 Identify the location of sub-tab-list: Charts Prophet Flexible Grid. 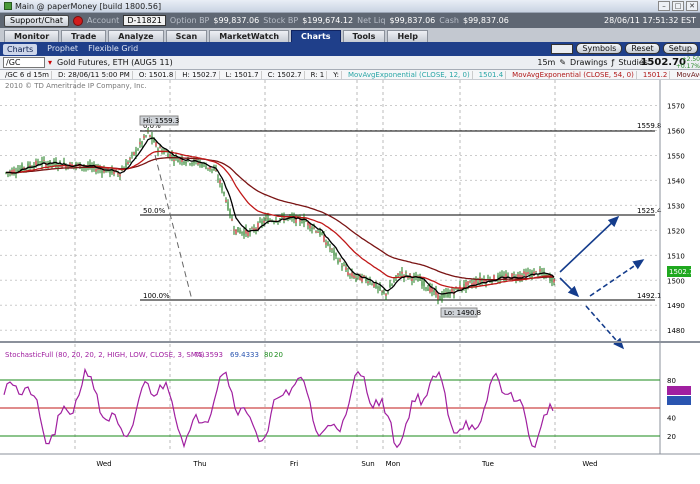
(70, 49).